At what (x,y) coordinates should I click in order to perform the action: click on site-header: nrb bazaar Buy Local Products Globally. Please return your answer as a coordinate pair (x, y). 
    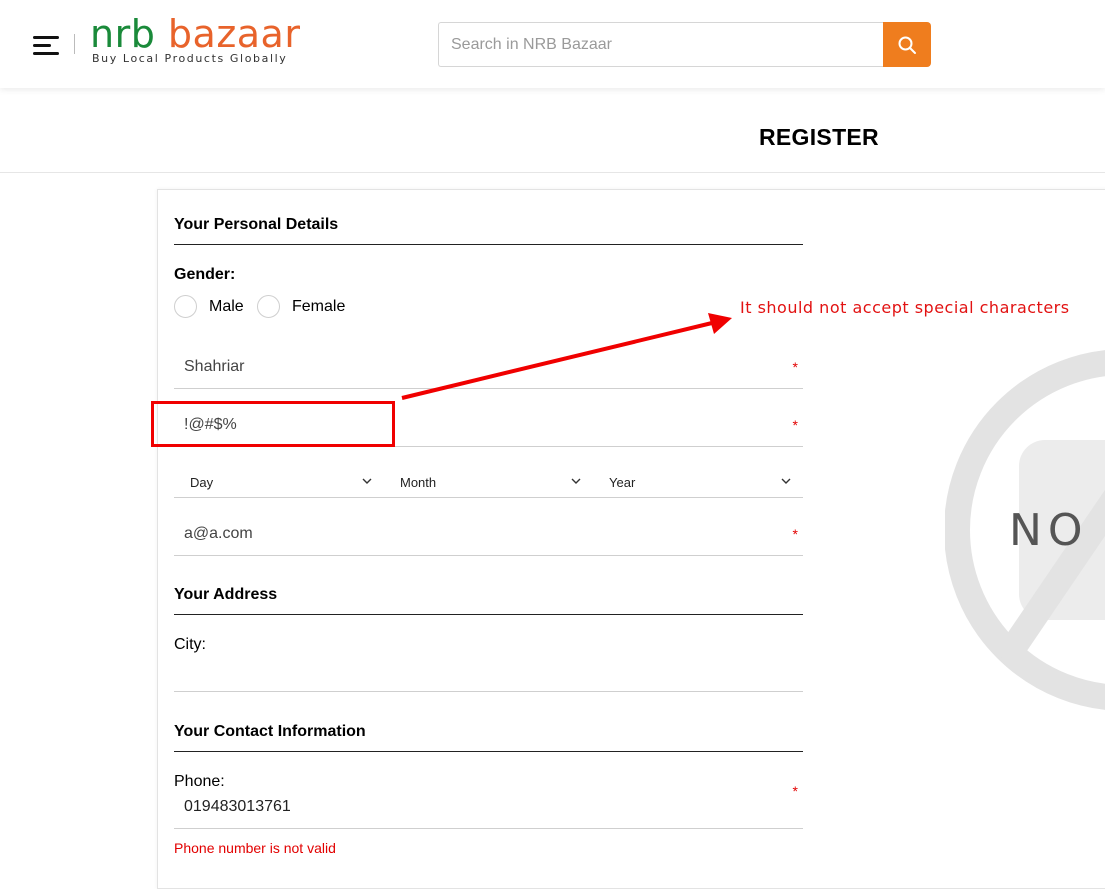
    Looking at the image, I should click on (552, 44).